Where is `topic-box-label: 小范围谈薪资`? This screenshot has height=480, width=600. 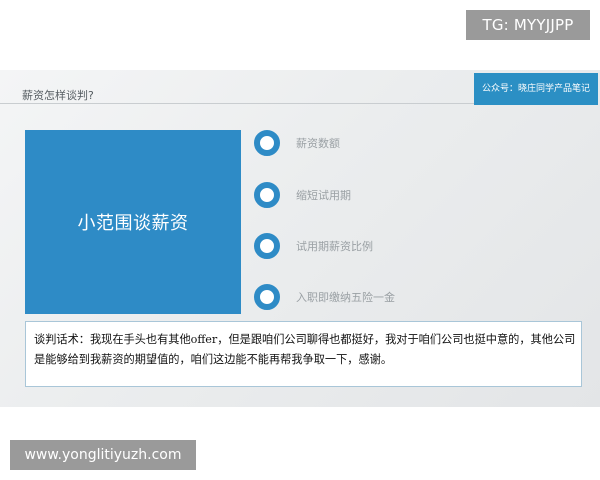 topic-box-label: 小范围谈薪资 is located at coordinates (133, 223).